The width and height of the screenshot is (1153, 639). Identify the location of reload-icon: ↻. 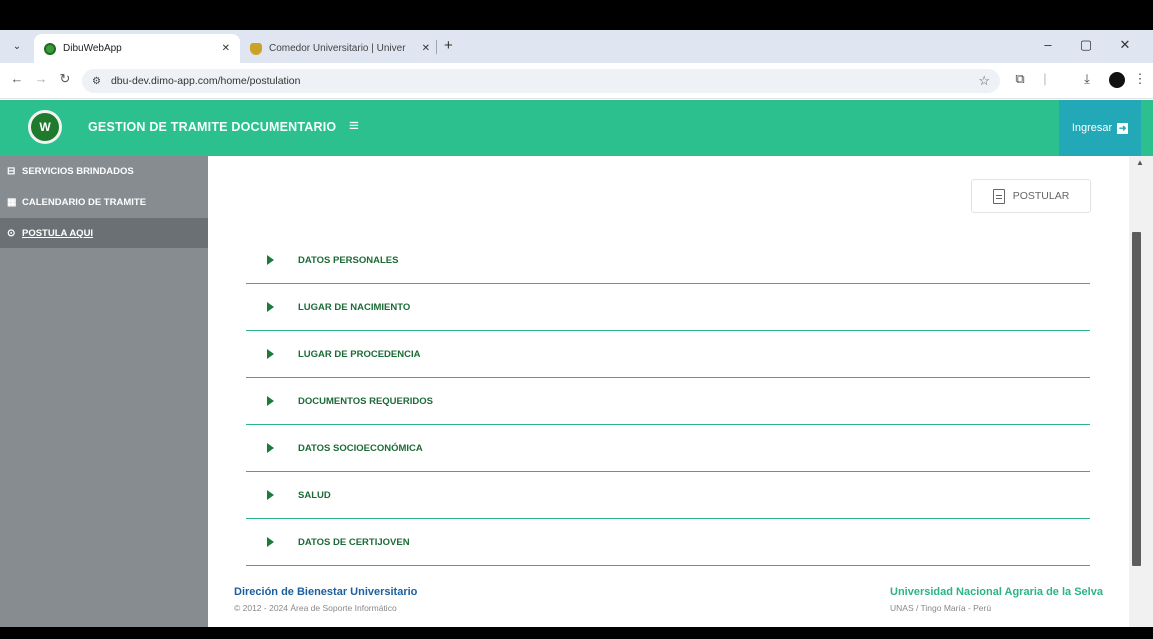
(65, 79).